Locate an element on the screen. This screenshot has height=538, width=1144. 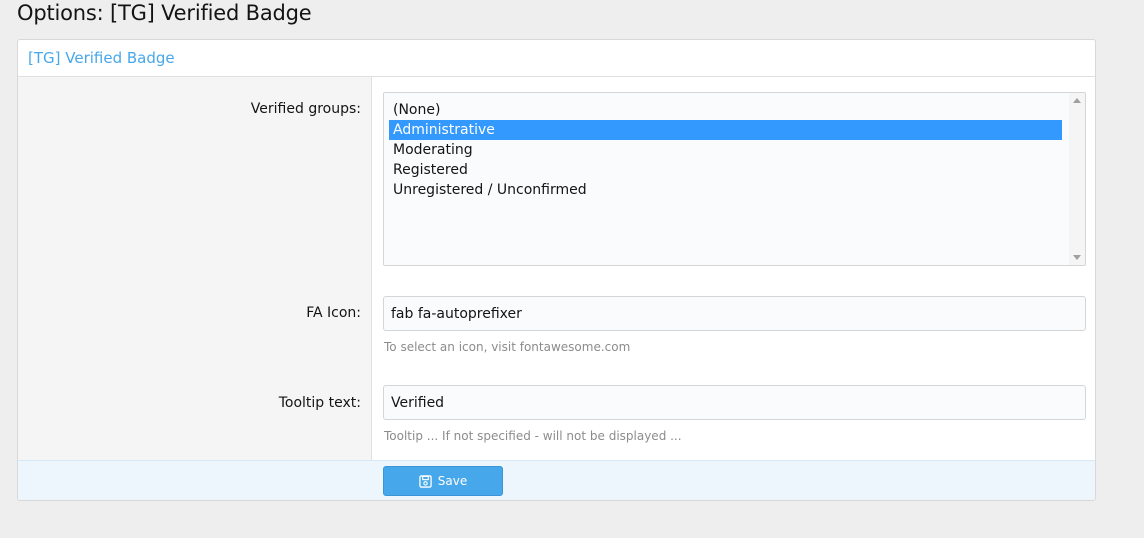
select-scrollbar is located at coordinates (1077, 179).